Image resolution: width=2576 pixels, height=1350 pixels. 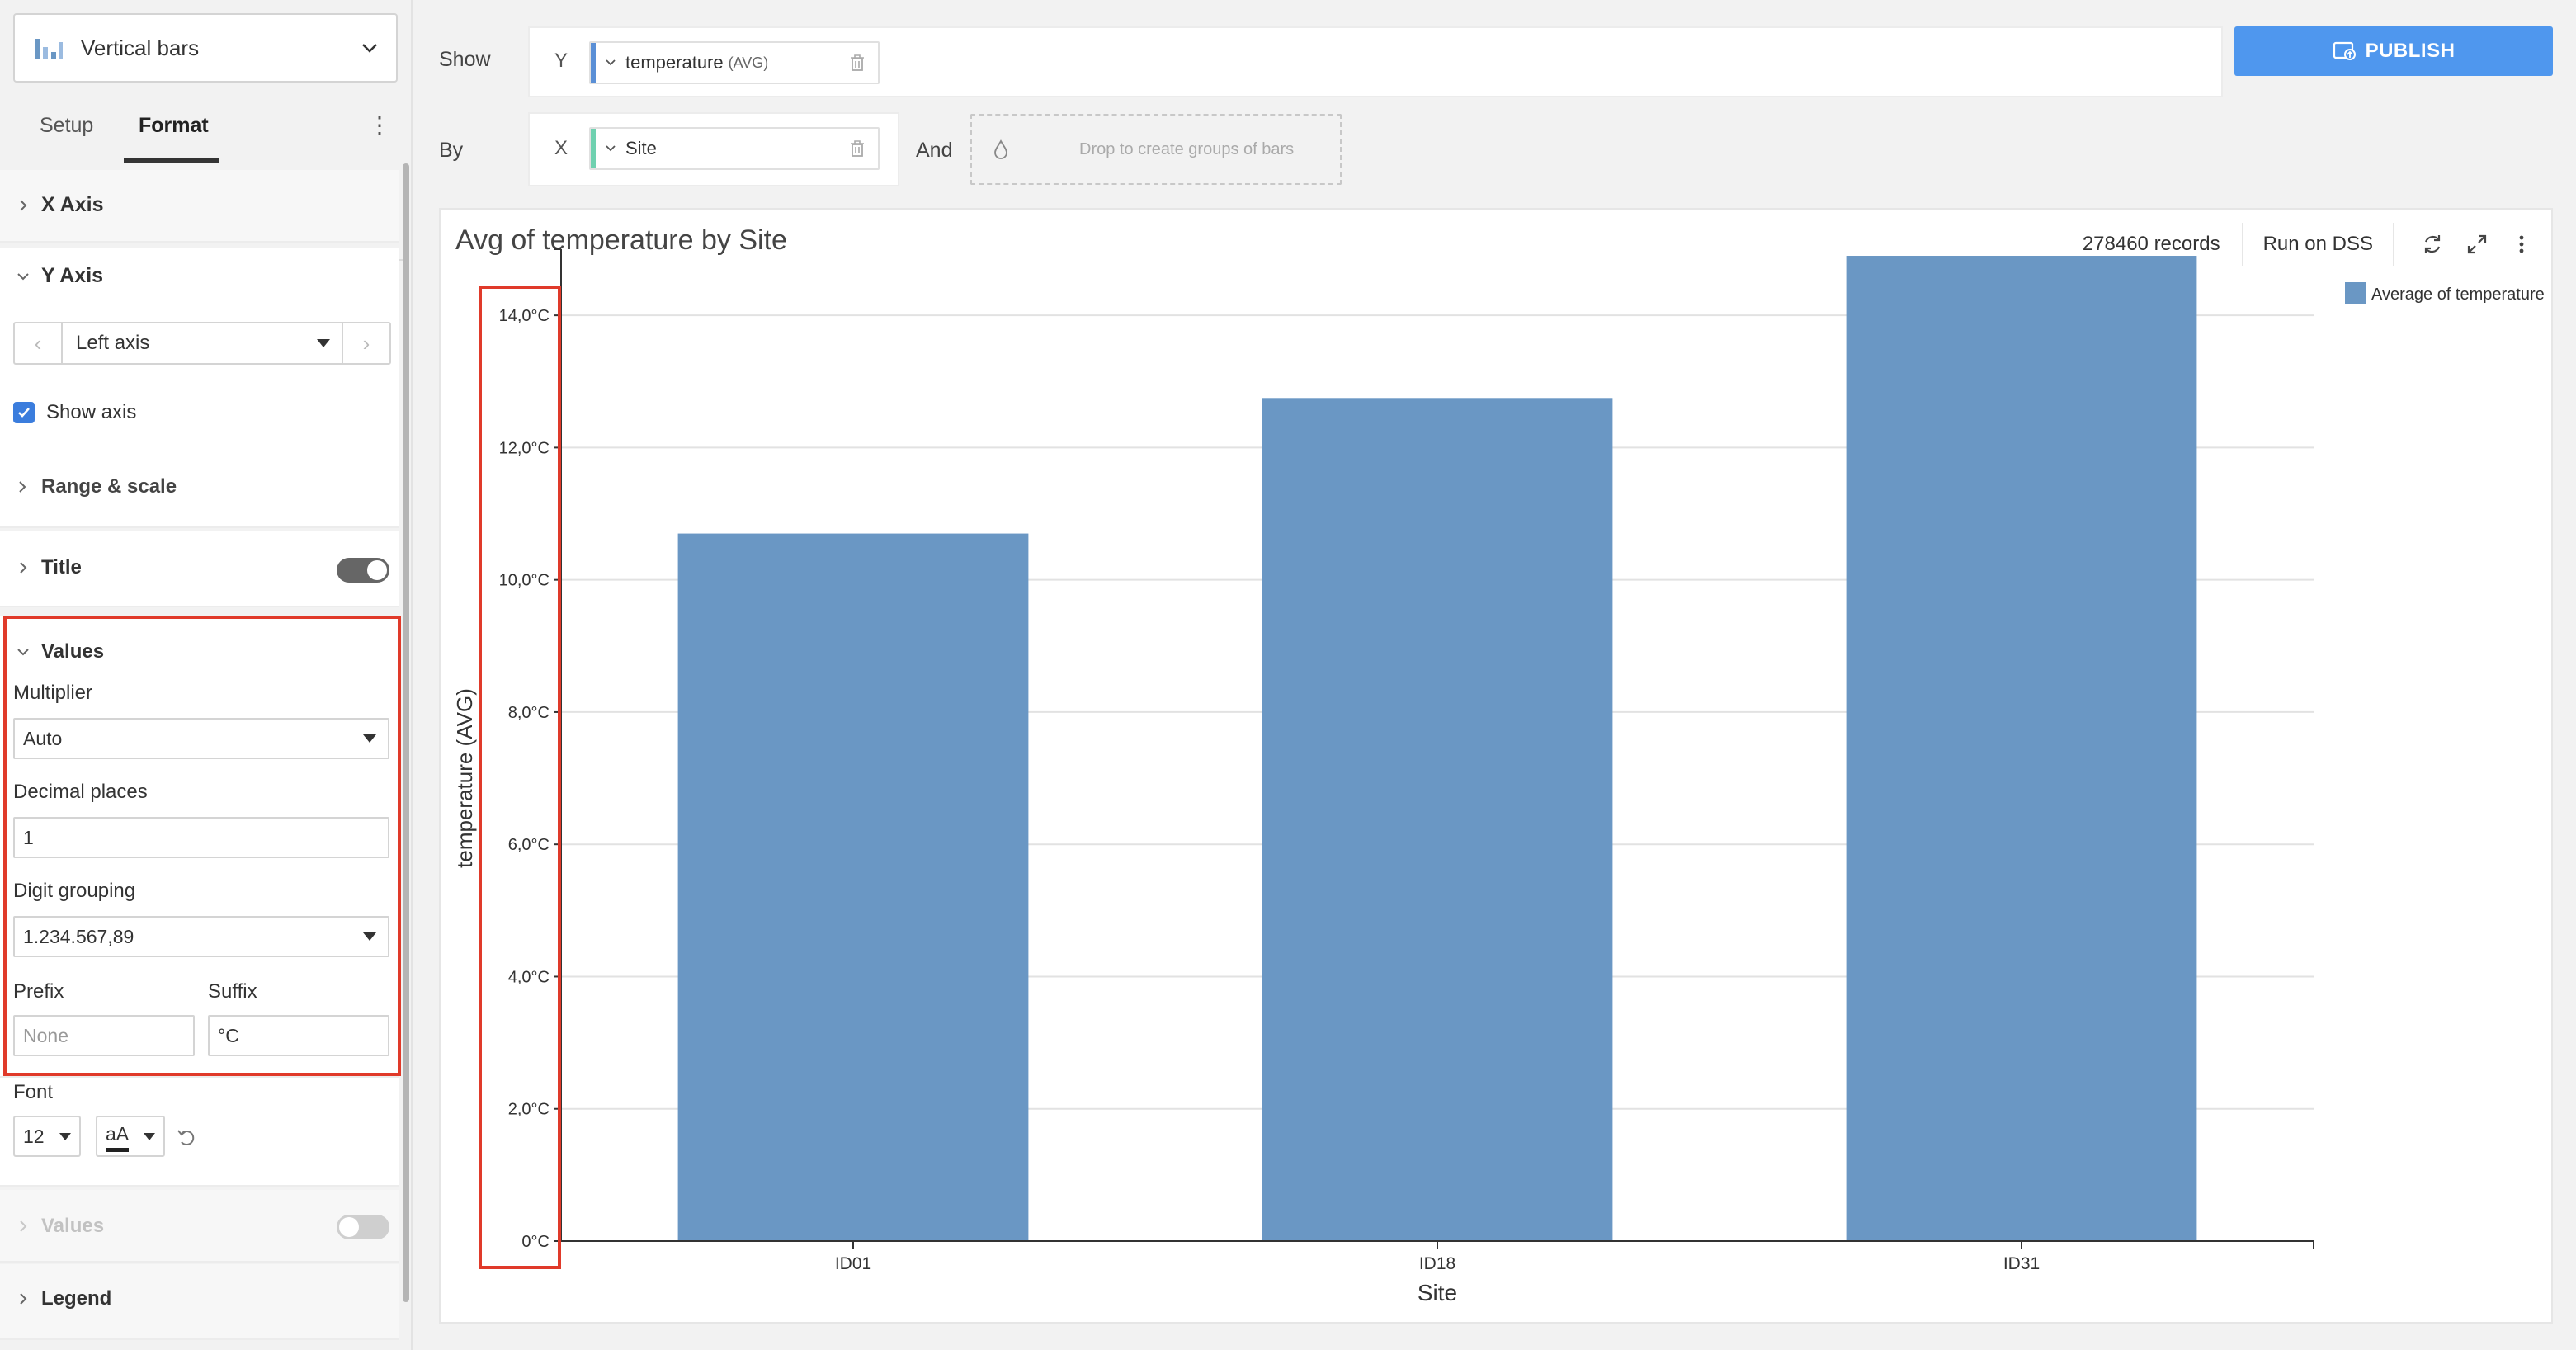 What do you see at coordinates (199, 1133) in the screenshot?
I see `font-settings: Font 12 aA` at bounding box center [199, 1133].